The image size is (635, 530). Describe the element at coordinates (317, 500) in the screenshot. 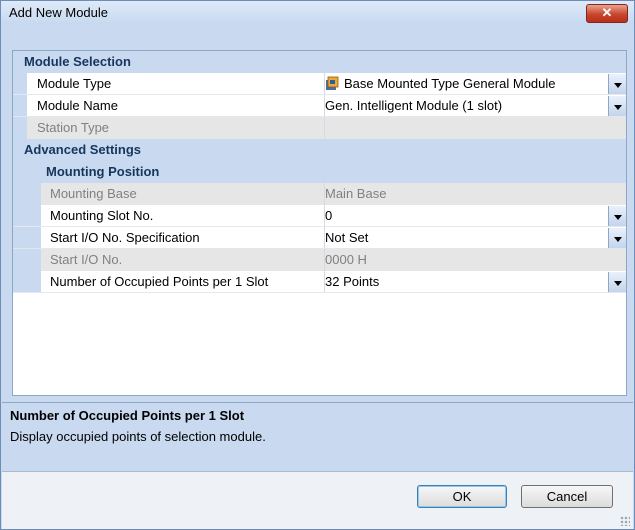

I see `dialog-footer: OK Cancel` at that location.